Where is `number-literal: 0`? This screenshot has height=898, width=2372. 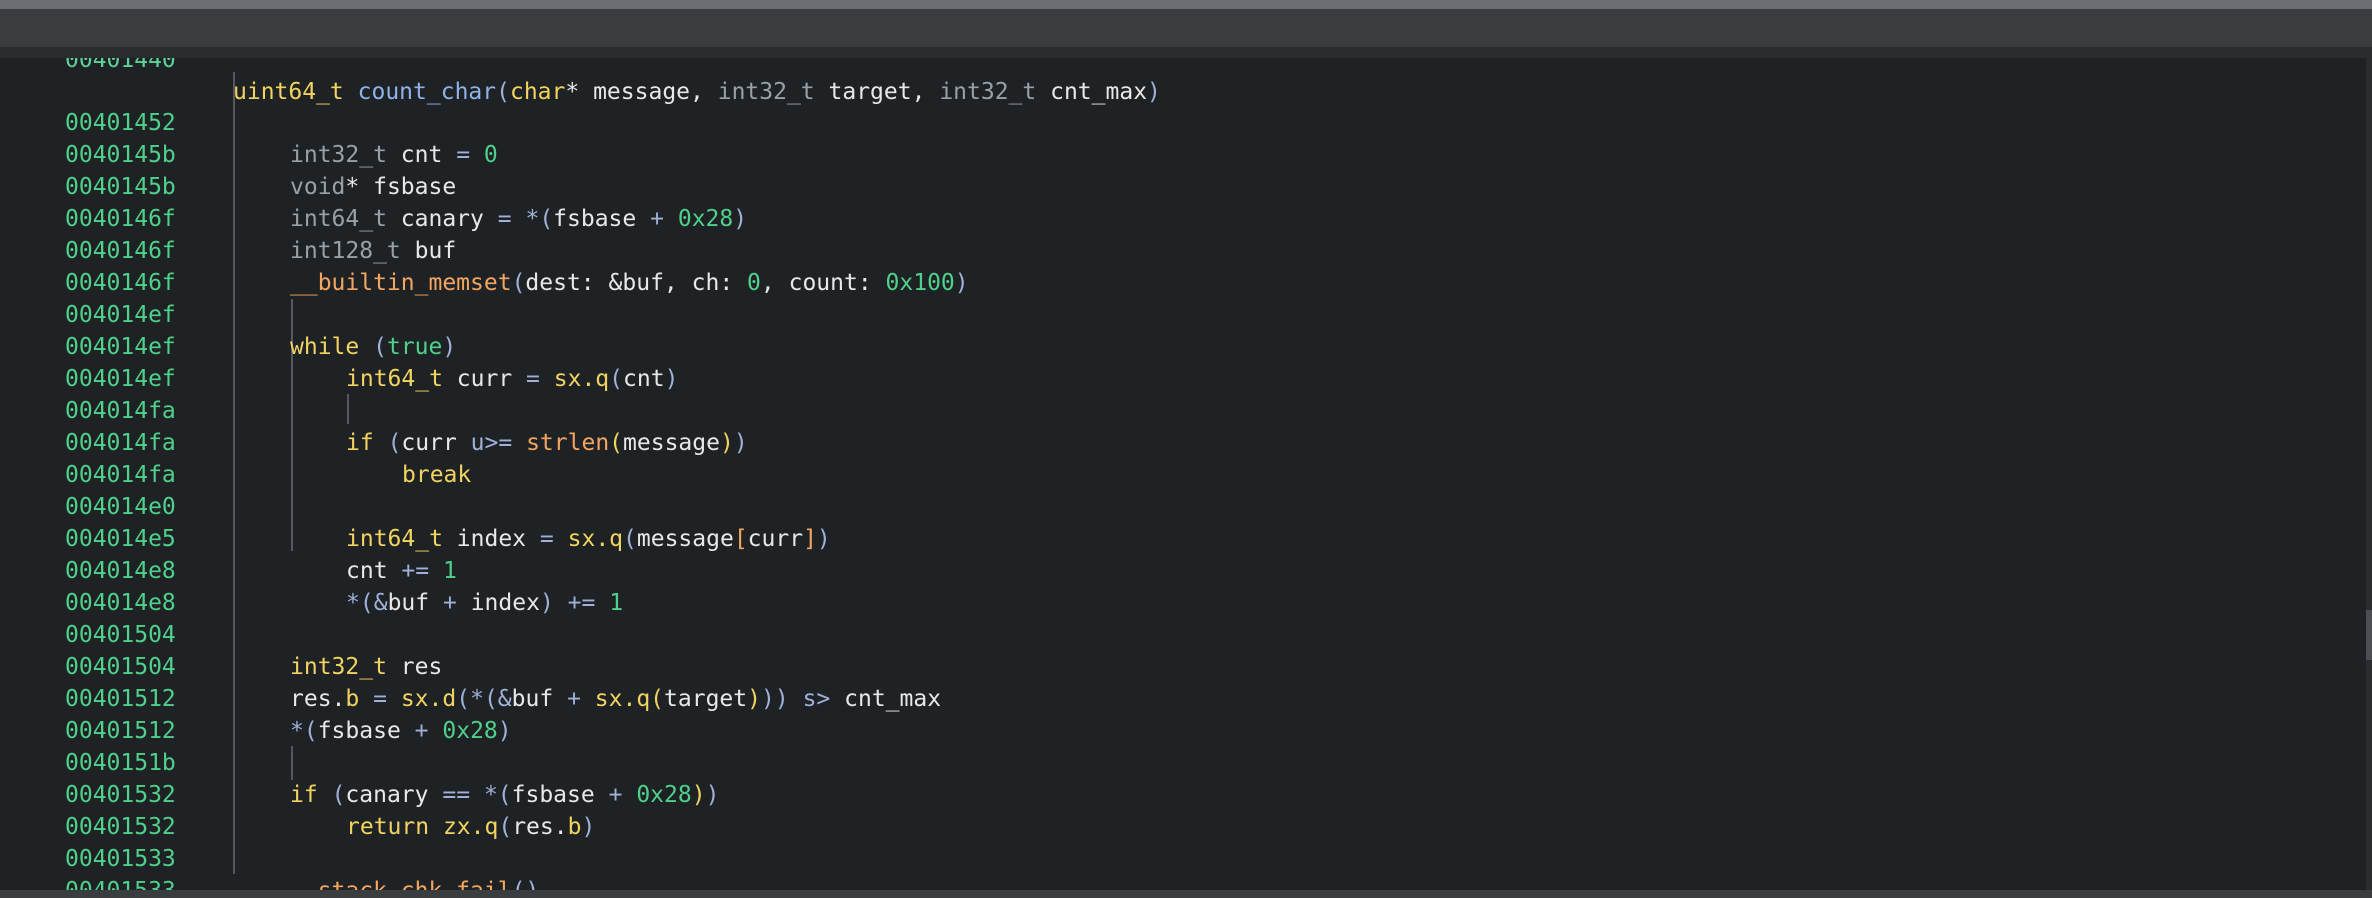
number-literal: 0 is located at coordinates (490, 155).